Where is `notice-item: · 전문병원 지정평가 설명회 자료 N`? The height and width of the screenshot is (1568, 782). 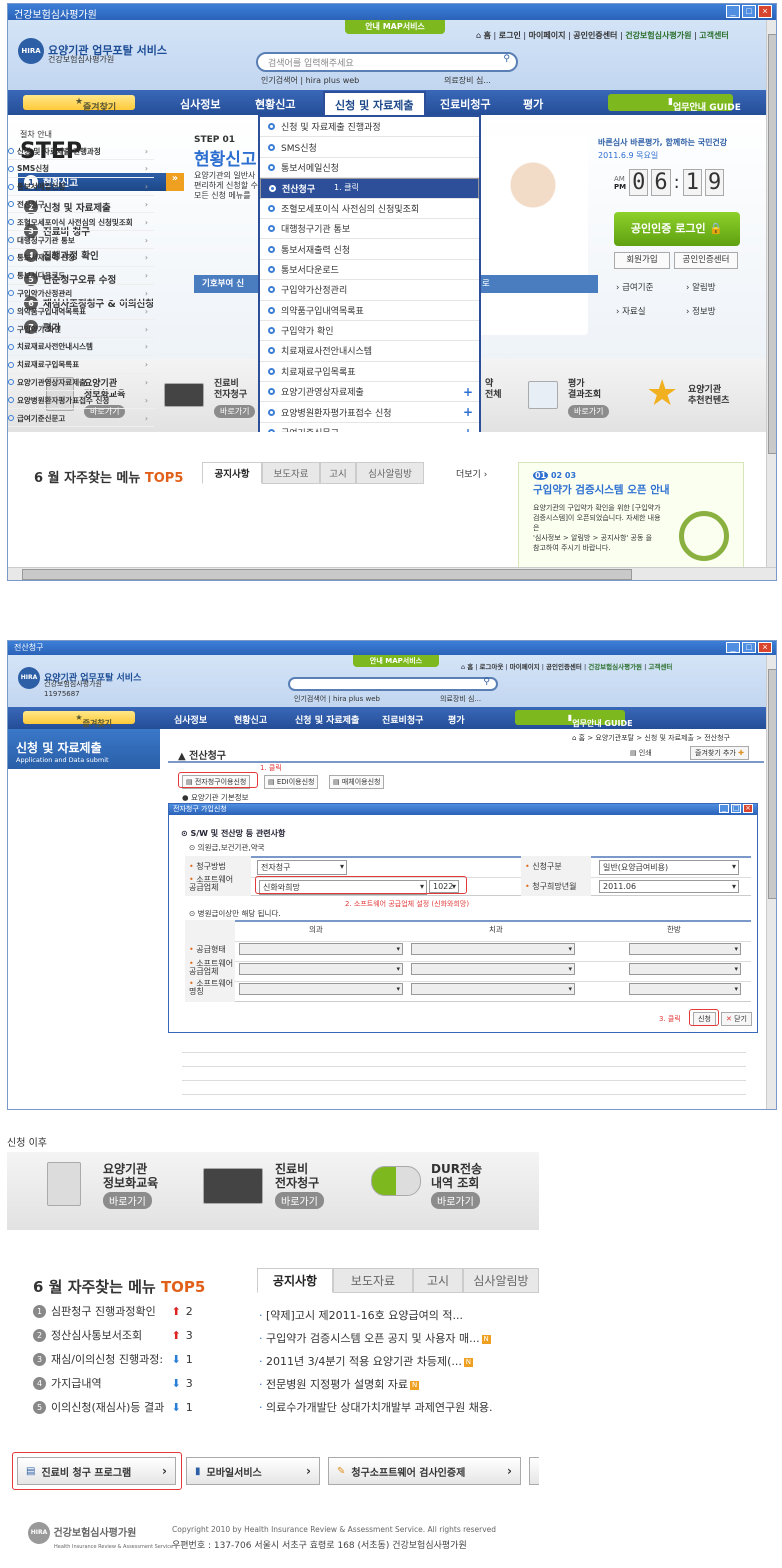
notice-item: · 전문병원 지정평가 설명회 자료 N is located at coordinates (399, 1384).